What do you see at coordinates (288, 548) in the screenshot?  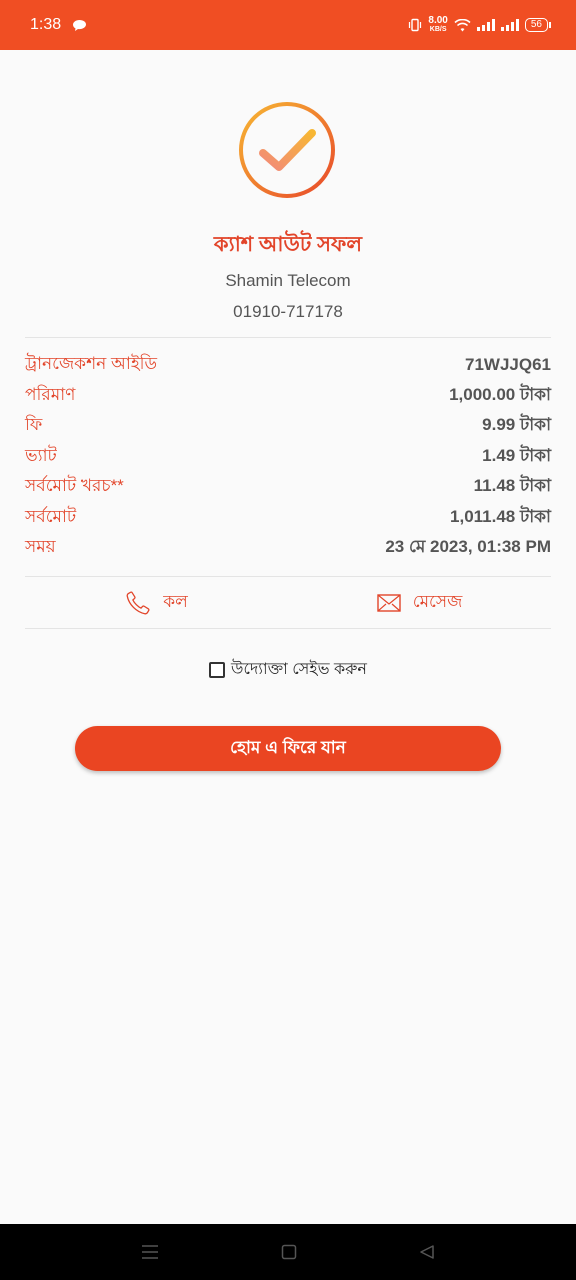 I see `detail-row-time: সময় 23 মে 2023, 01:38 PM` at bounding box center [288, 548].